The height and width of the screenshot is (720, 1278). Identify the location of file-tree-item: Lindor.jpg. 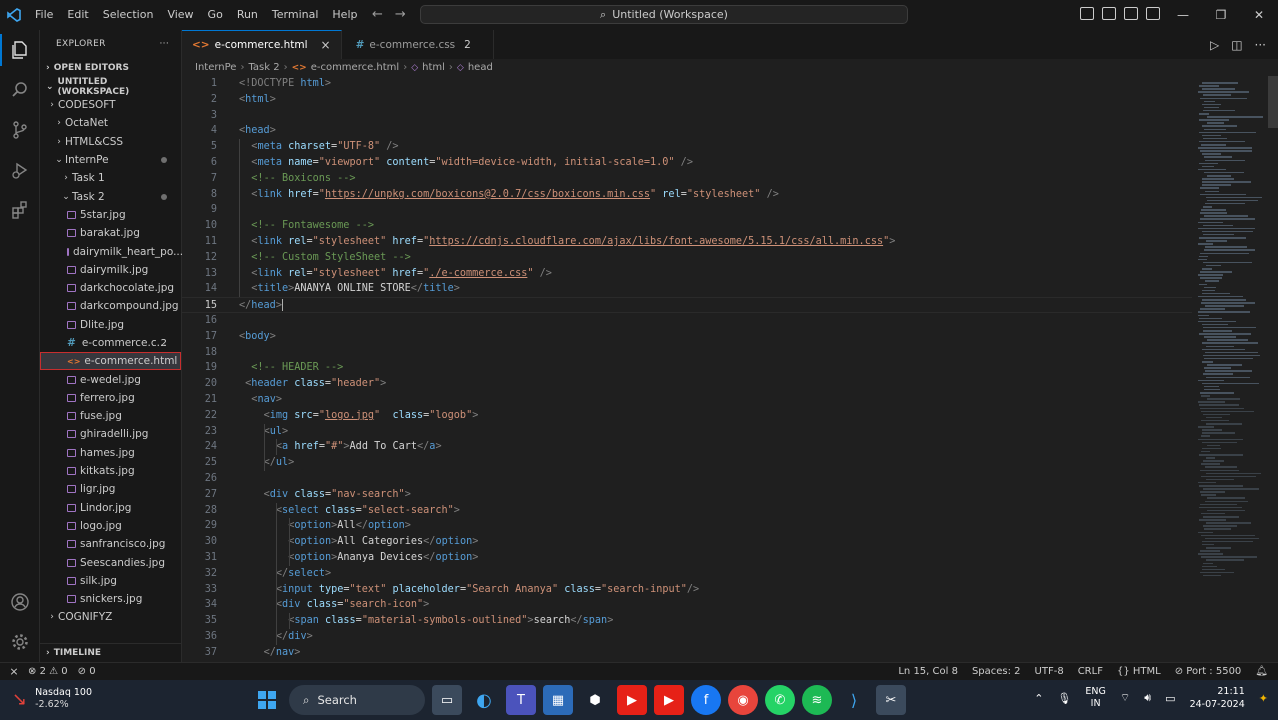
(110, 508).